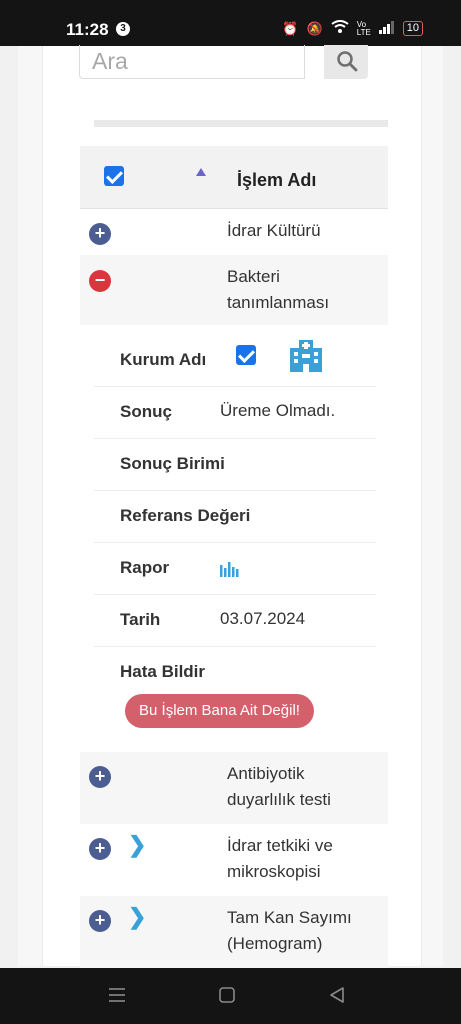 The image size is (461, 1024). I want to click on detail-value: Üreme Olmadı., so click(278, 410).